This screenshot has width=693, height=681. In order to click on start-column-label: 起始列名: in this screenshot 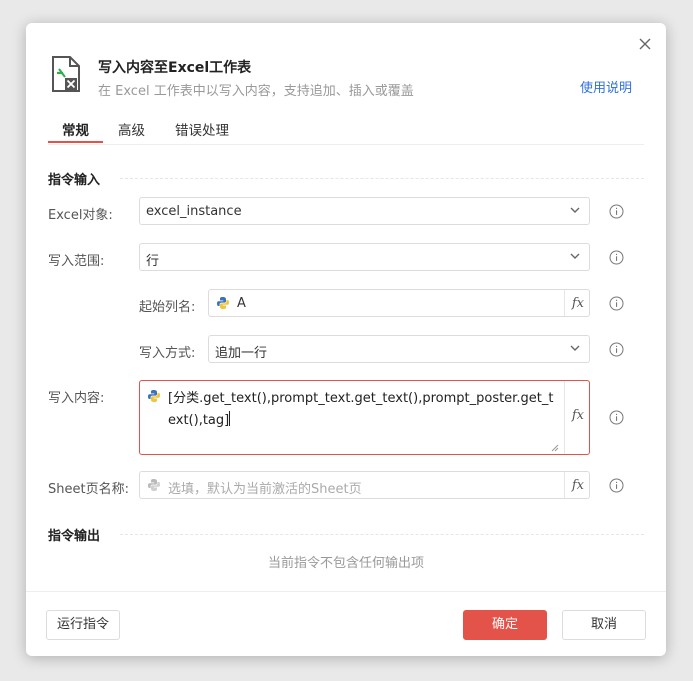, I will do `click(167, 307)`.